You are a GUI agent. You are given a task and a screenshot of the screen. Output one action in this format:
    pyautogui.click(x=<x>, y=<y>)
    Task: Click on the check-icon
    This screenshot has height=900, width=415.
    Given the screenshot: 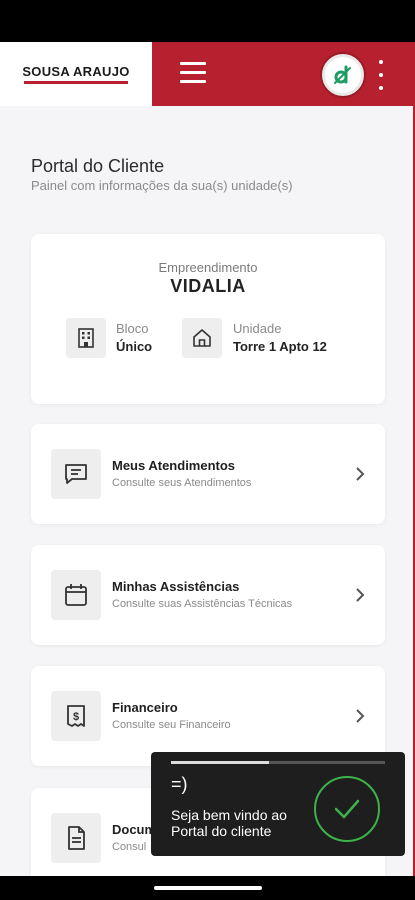 What is the action you would take?
    pyautogui.click(x=347, y=809)
    